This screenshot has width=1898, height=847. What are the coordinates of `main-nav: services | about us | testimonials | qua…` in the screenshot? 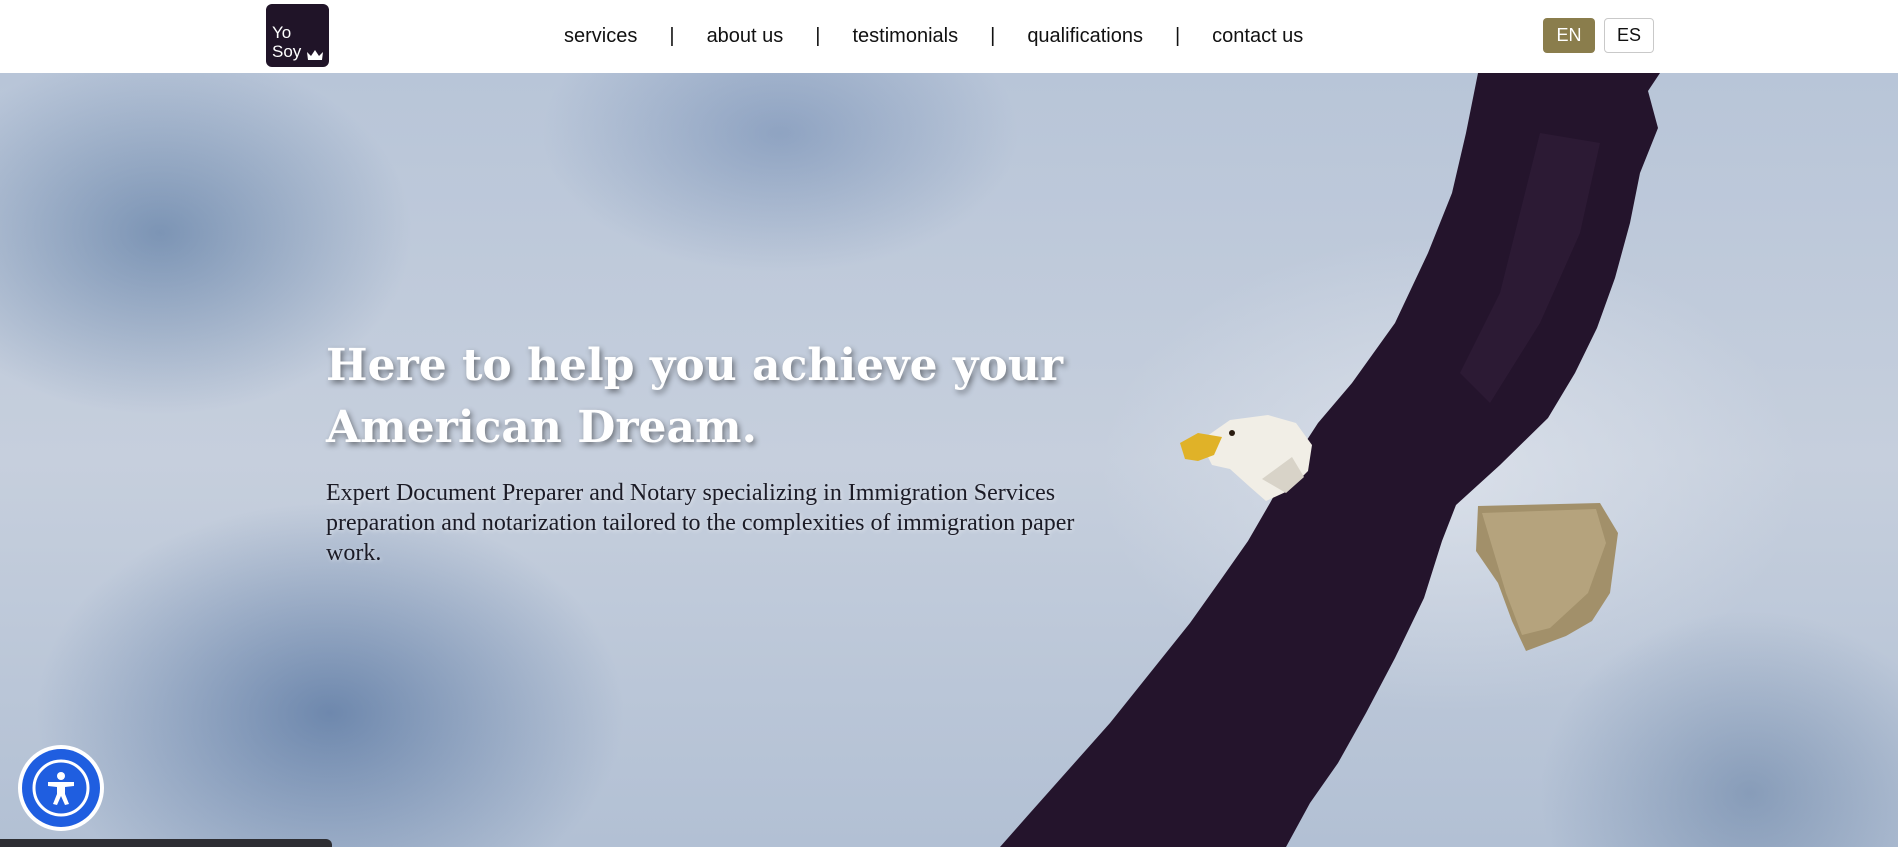 It's located at (933, 36).